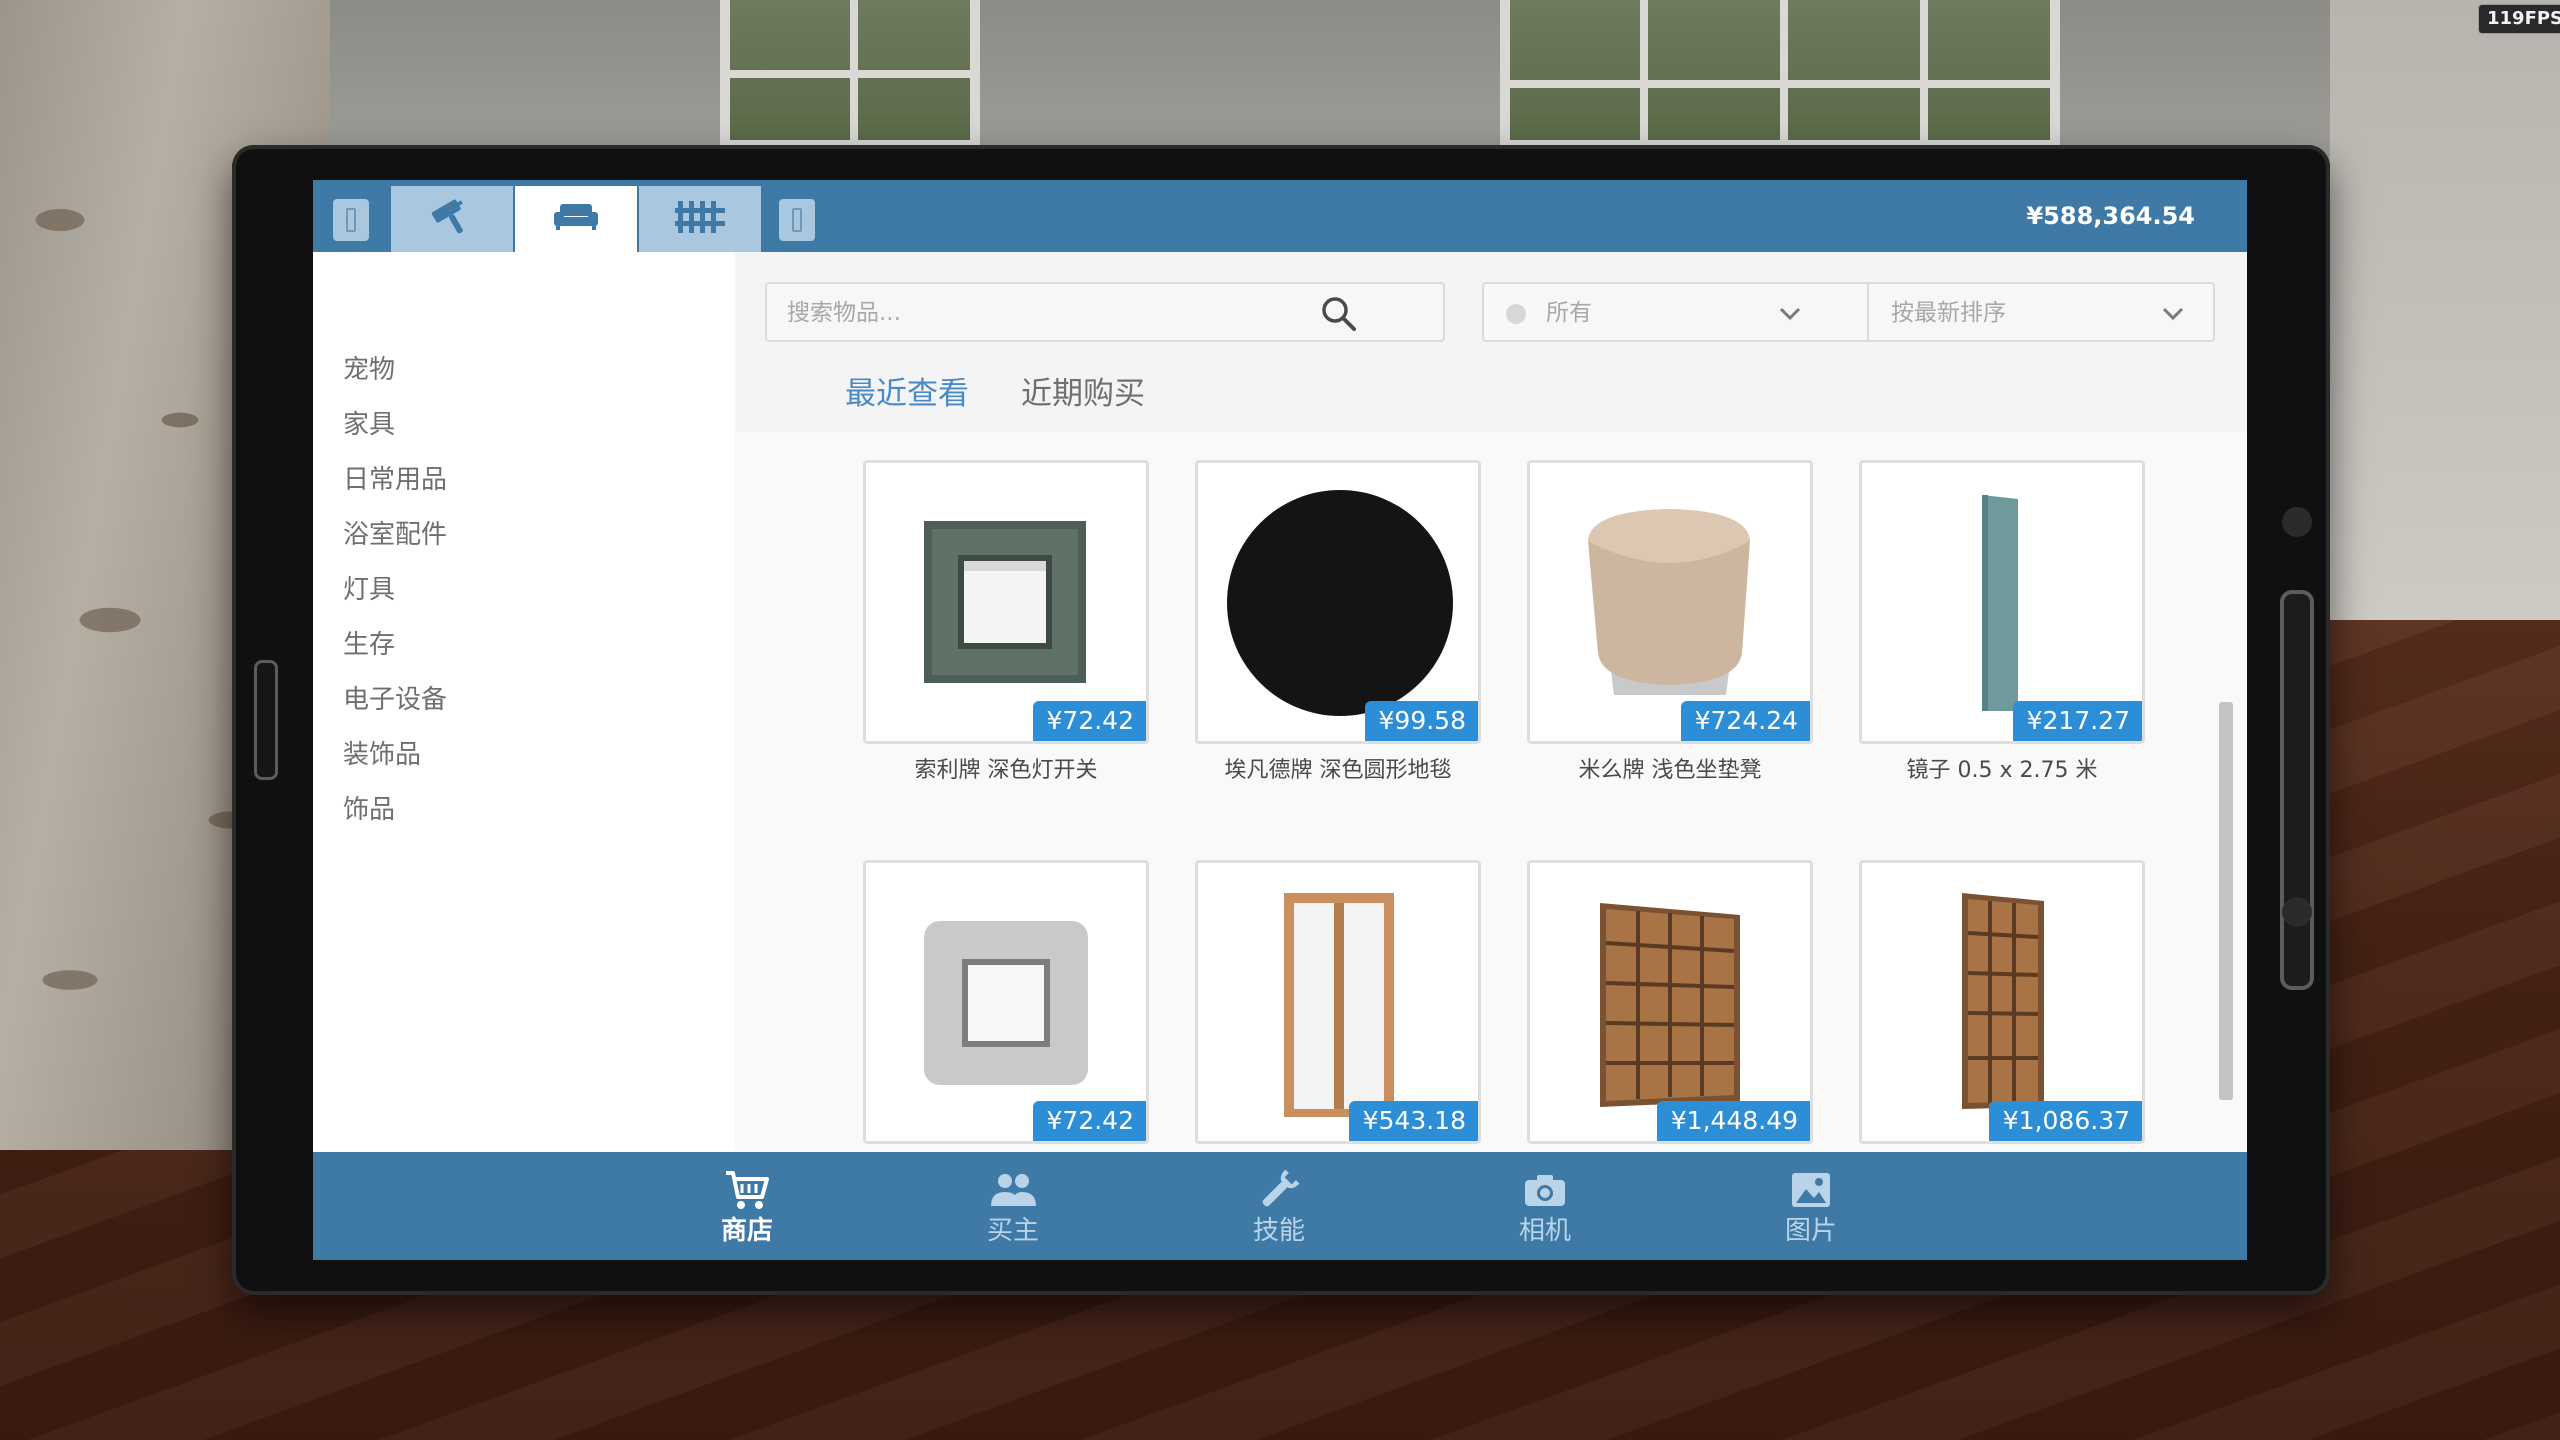 This screenshot has height=1440, width=2560. What do you see at coordinates (2065, 1121) in the screenshot?
I see `price-badge: ¥1,086.37` at bounding box center [2065, 1121].